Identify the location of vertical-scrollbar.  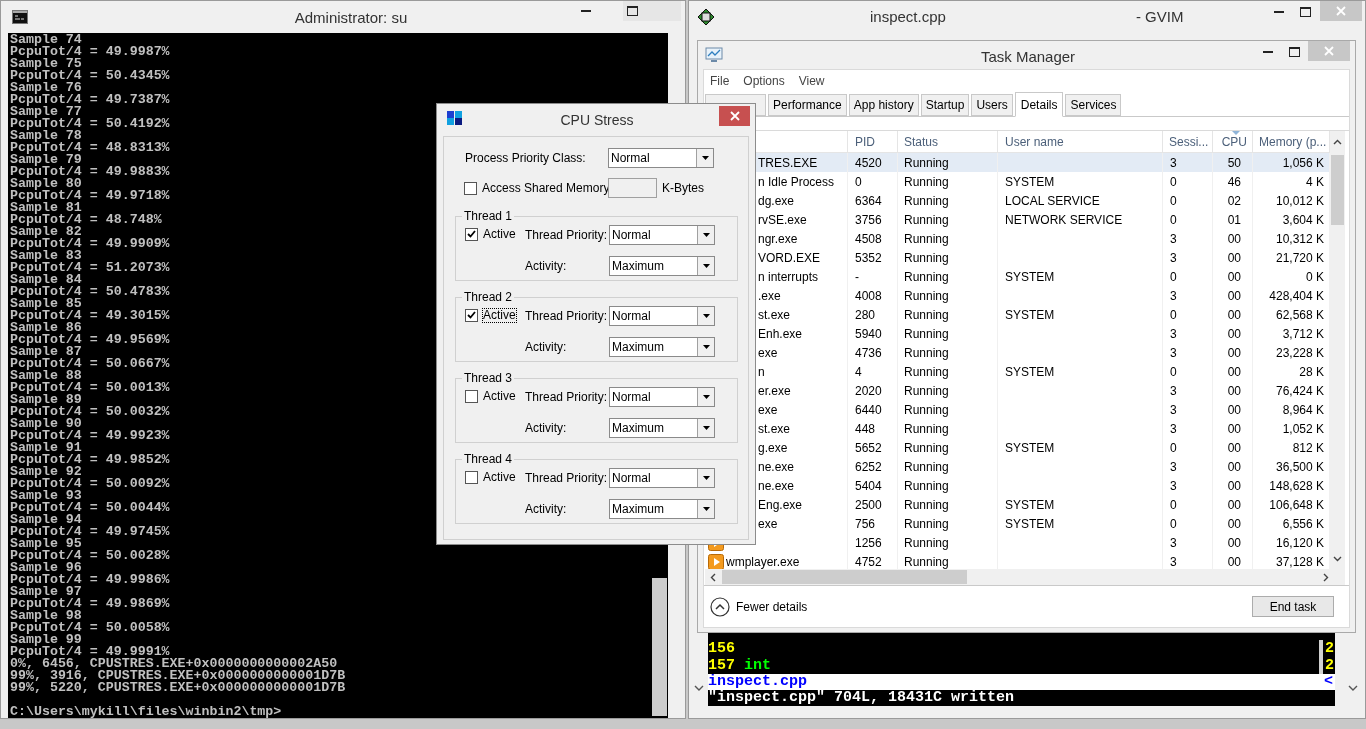
(1337, 350).